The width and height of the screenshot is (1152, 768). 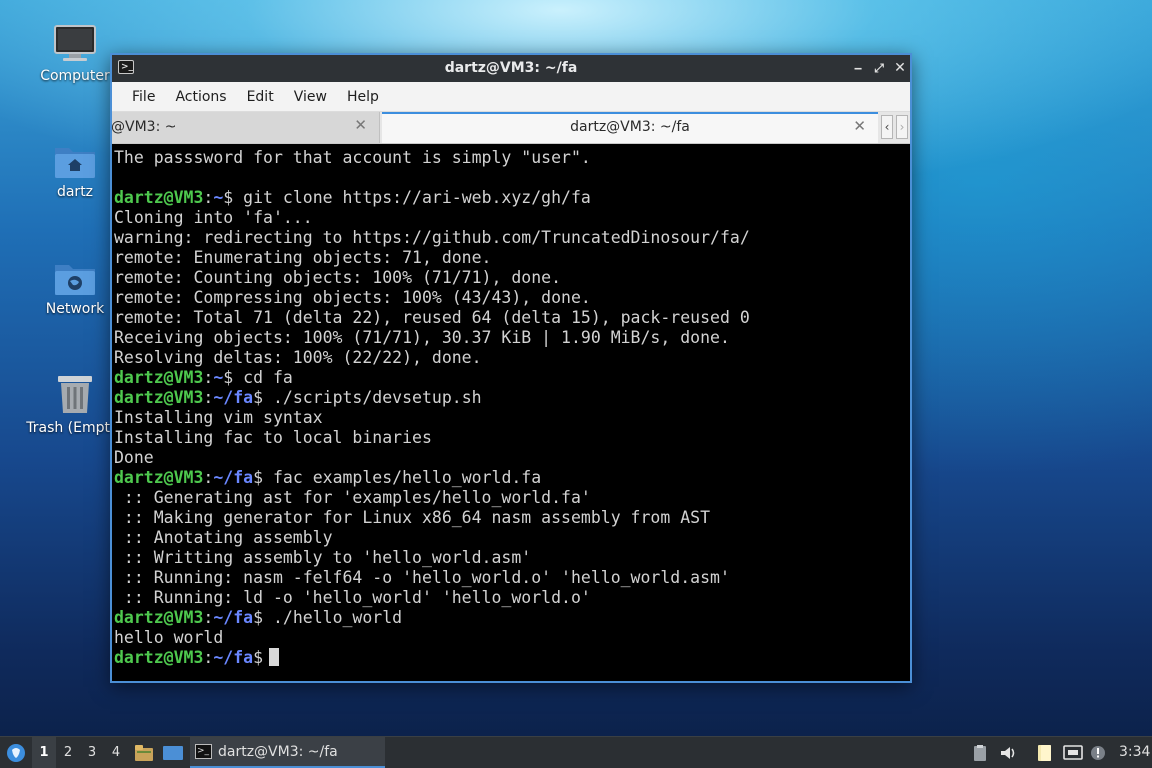 What do you see at coordinates (902, 127) in the screenshot?
I see `tab-scroll-right-icon: ›` at bounding box center [902, 127].